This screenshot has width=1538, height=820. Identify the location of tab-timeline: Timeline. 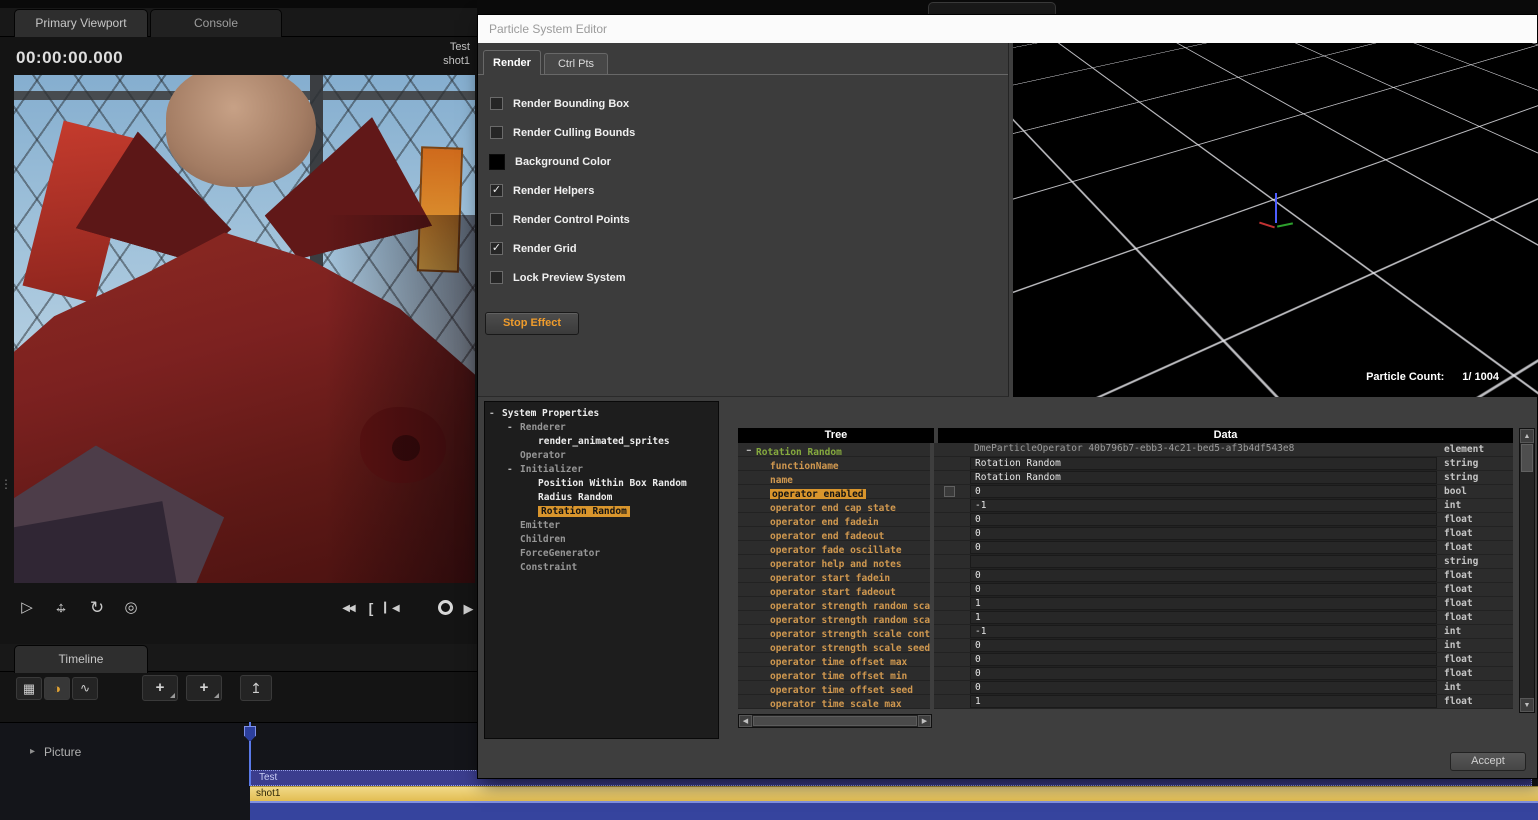
(81, 659).